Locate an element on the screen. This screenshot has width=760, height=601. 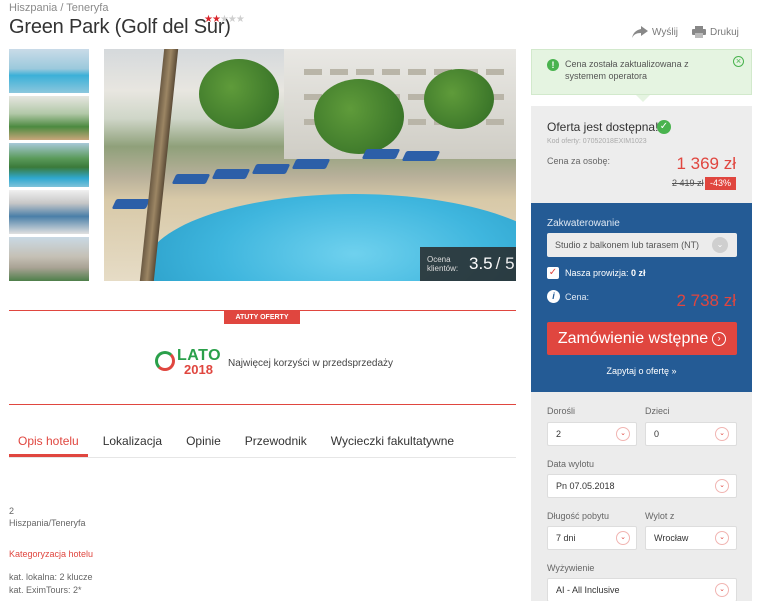
adults-label: Dorośli is located at coordinates (561, 411).